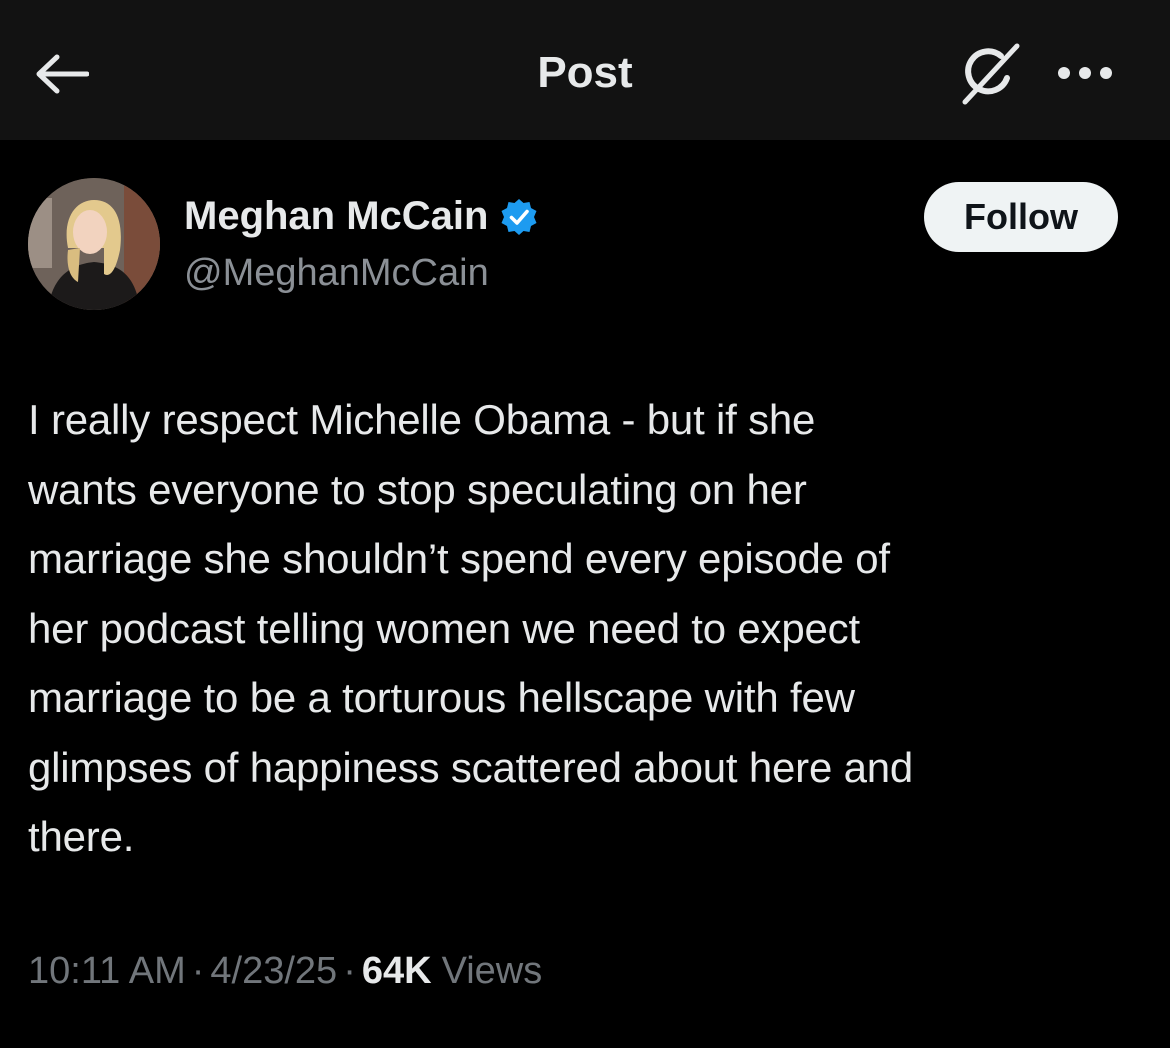 The height and width of the screenshot is (1048, 1170). I want to click on post-date: 4/23/25, so click(273, 971).